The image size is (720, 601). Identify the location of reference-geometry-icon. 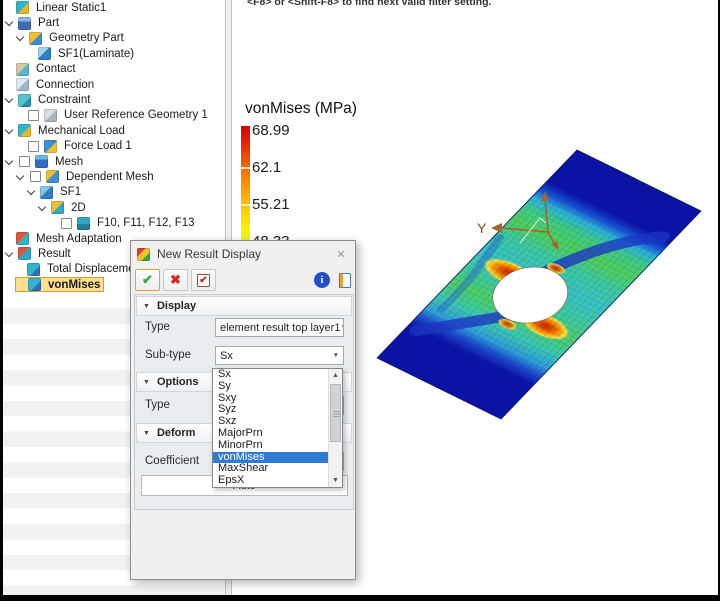
(50, 115).